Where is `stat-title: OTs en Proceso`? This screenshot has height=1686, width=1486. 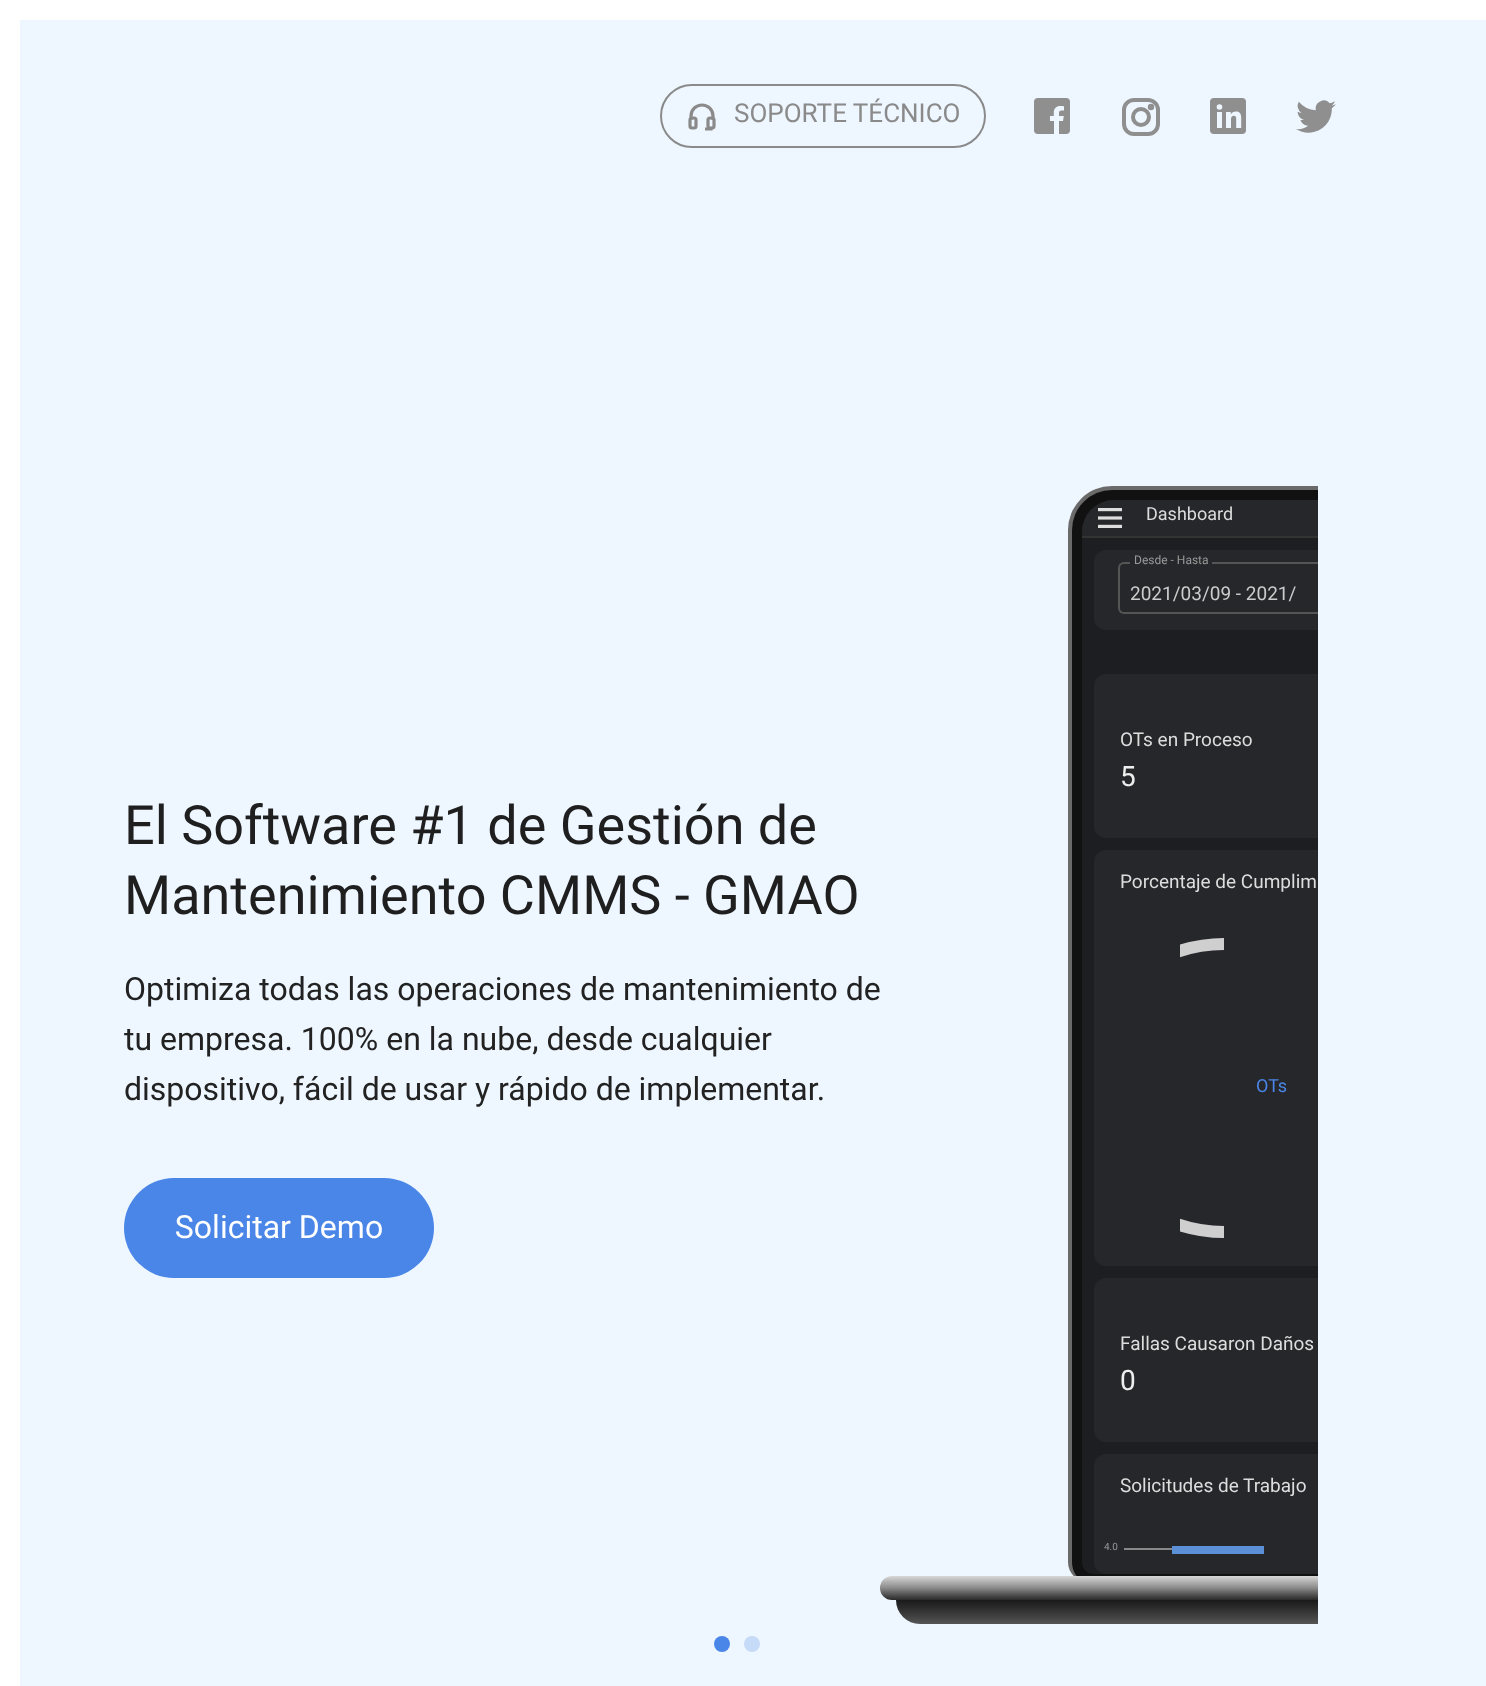 stat-title: OTs en Proceso is located at coordinates (1187, 742).